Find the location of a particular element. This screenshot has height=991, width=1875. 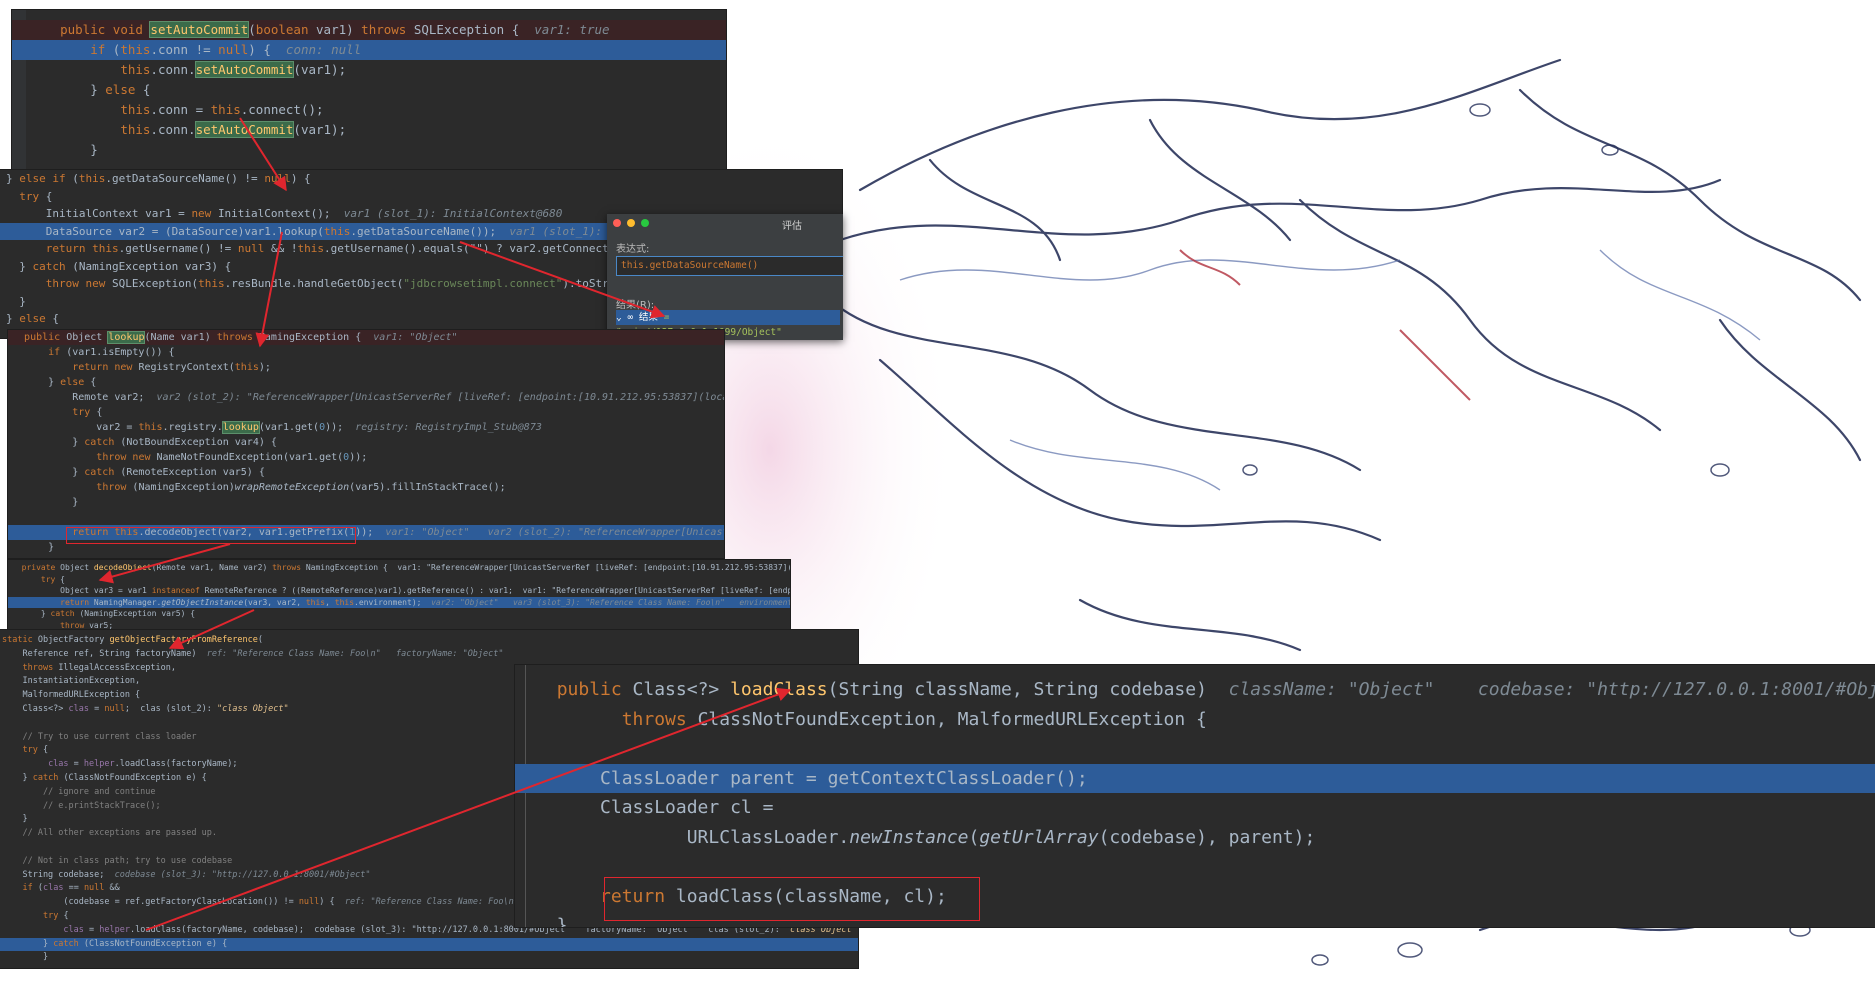

minimize-window-button is located at coordinates (631, 223).